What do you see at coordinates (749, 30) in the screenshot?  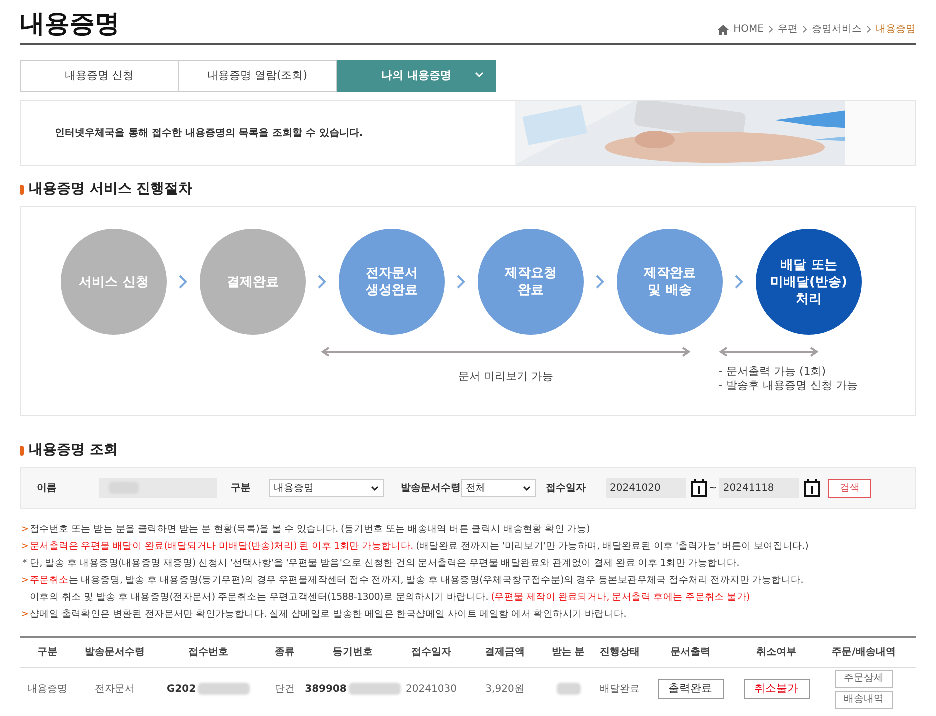 I see `breadcrumb-link: HOME` at bounding box center [749, 30].